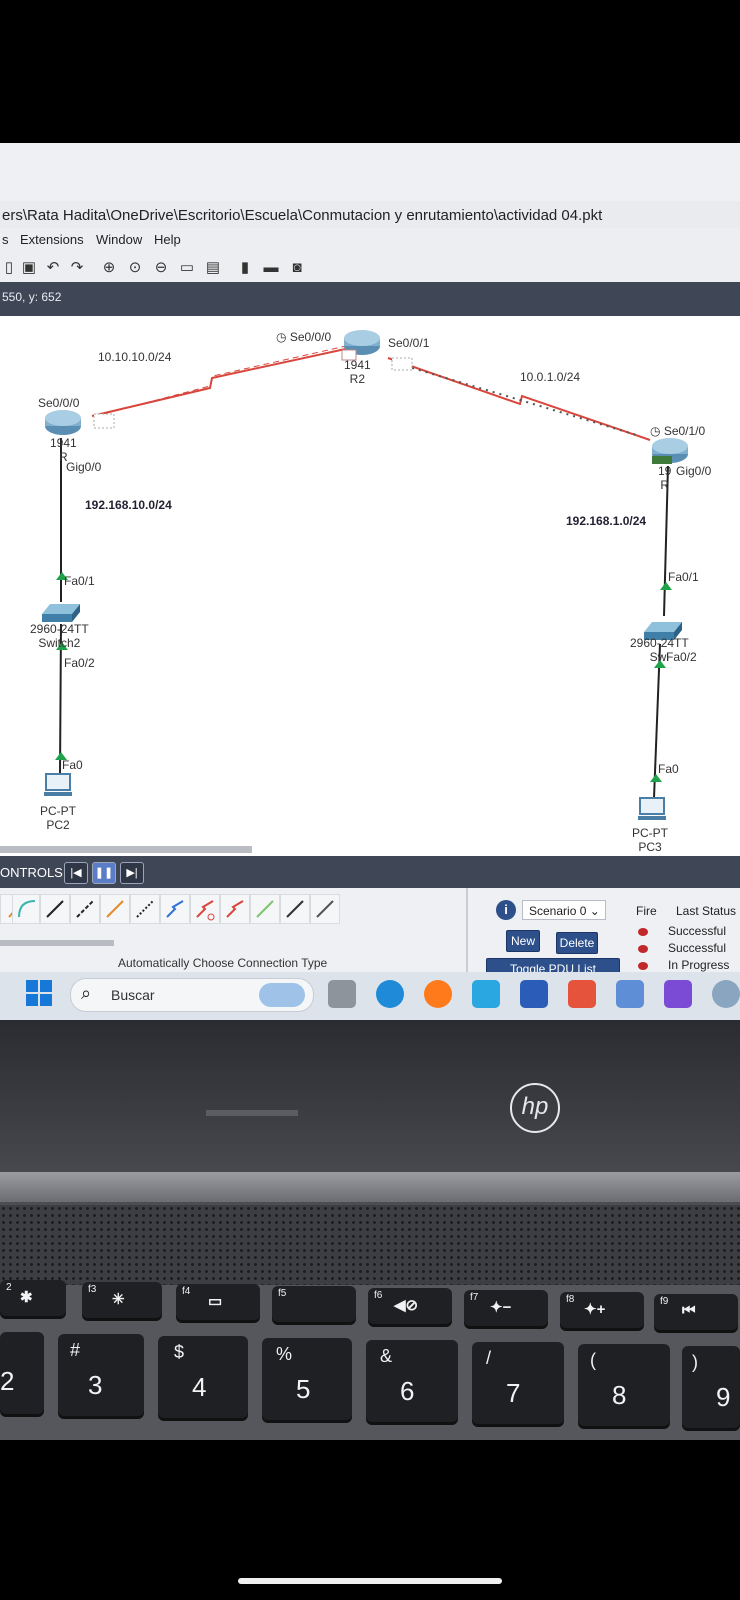 The image size is (740, 1600). I want to click on edge-browser-icon, so click(390, 994).